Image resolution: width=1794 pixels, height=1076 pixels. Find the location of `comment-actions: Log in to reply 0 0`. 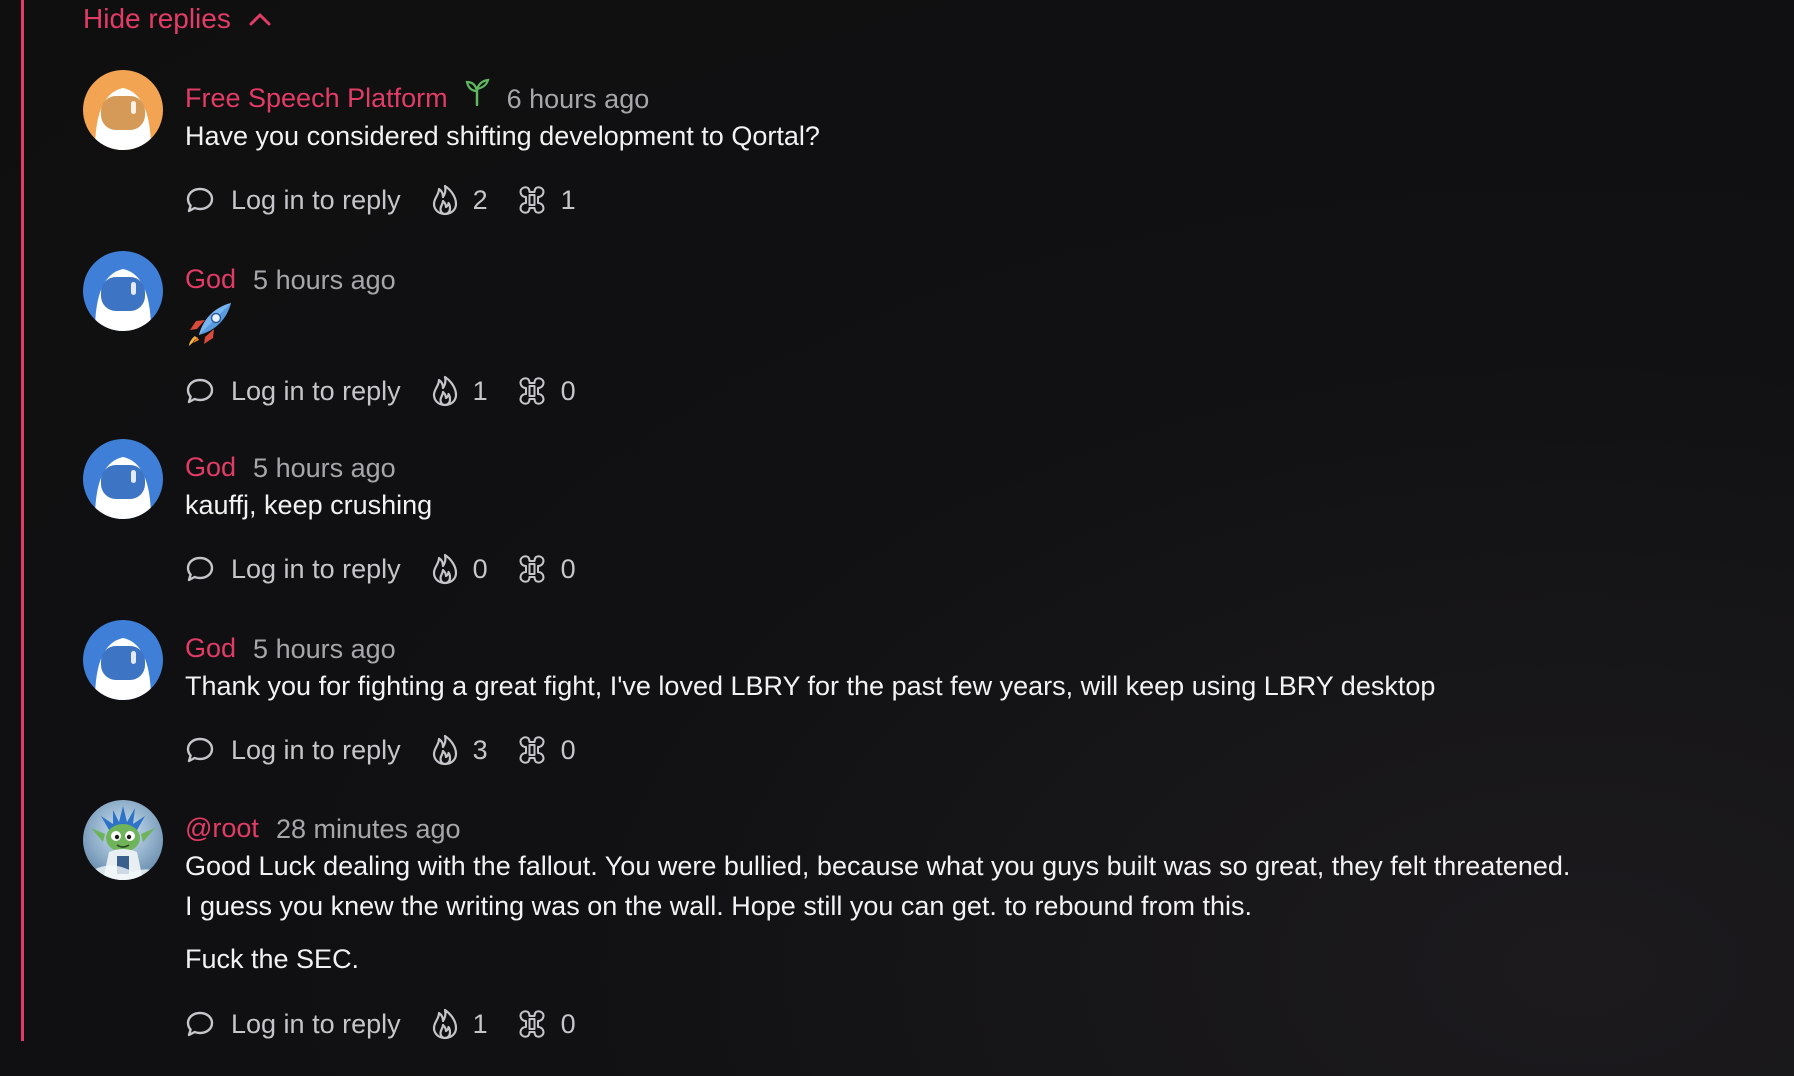

comment-actions: Log in to reply 0 0 is located at coordinates (382, 569).